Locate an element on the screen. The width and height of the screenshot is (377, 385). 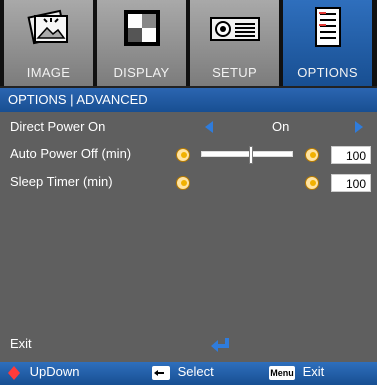
row-exit: Exit is located at coordinates (188, 345).